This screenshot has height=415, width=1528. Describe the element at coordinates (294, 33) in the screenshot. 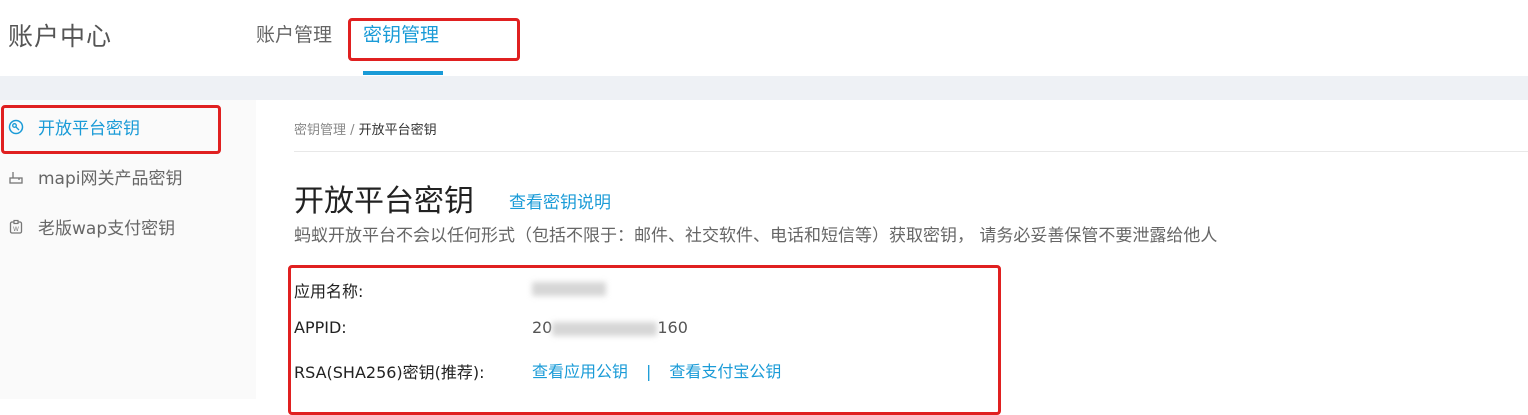

I see `tab-account-management: 账户管理` at that location.